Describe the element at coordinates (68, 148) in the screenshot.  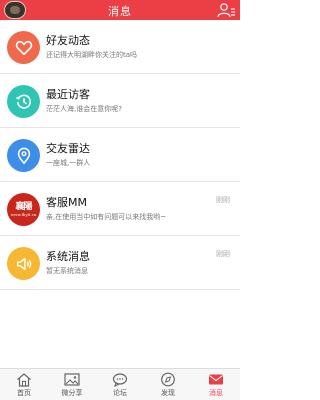
I see `item-title: 交友雷达` at that location.